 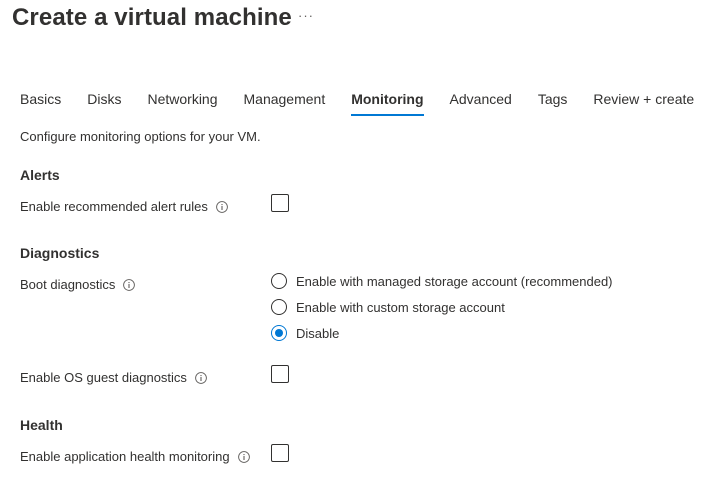 I want to click on alert-rules-label: Enable recommended alert rules, so click(x=114, y=206).